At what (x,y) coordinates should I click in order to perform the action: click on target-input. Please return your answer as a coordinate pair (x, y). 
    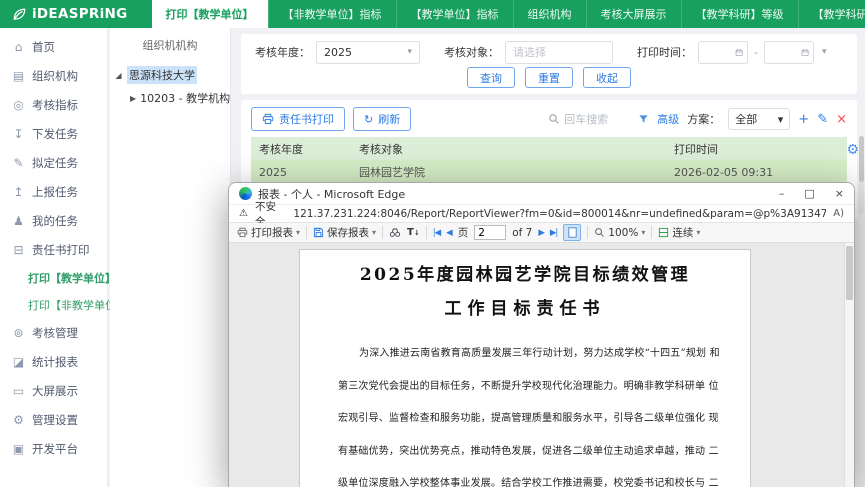
    Looking at the image, I should click on (559, 52).